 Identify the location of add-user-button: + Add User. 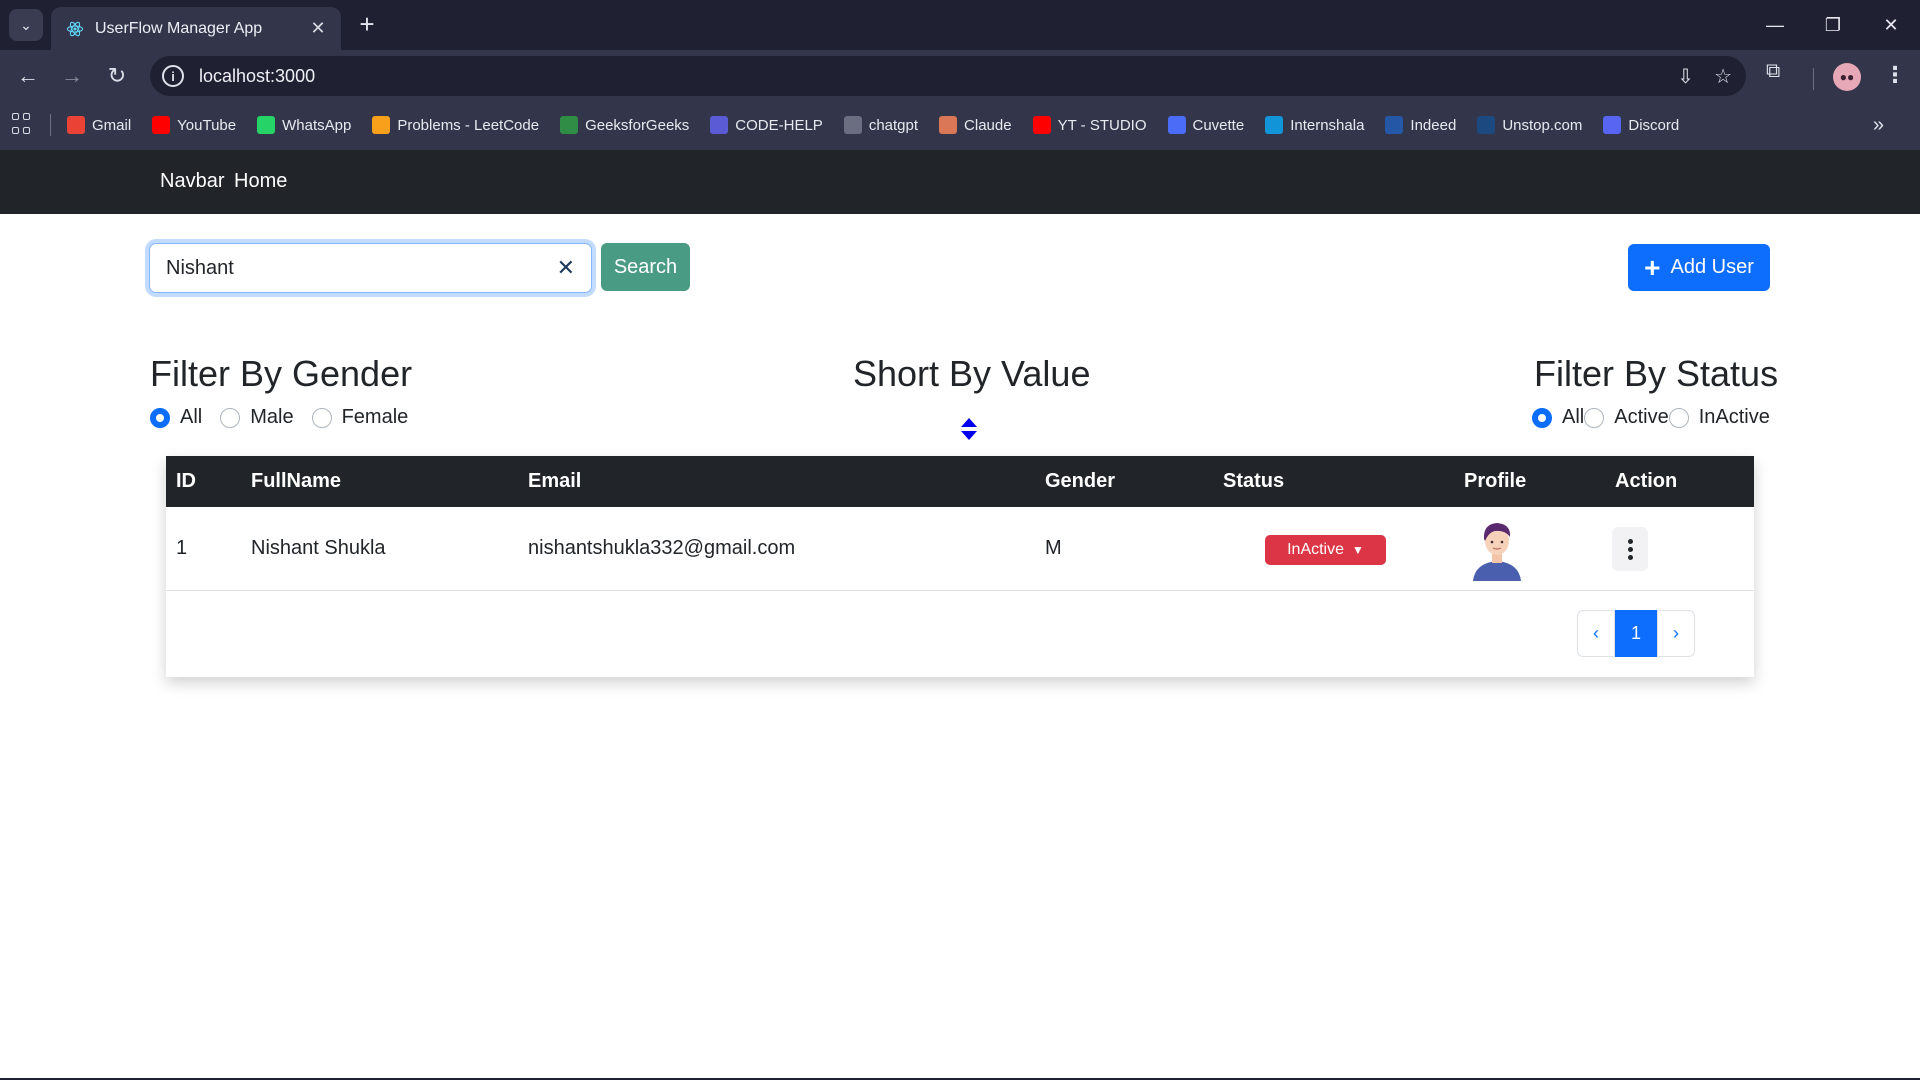
(1699, 267).